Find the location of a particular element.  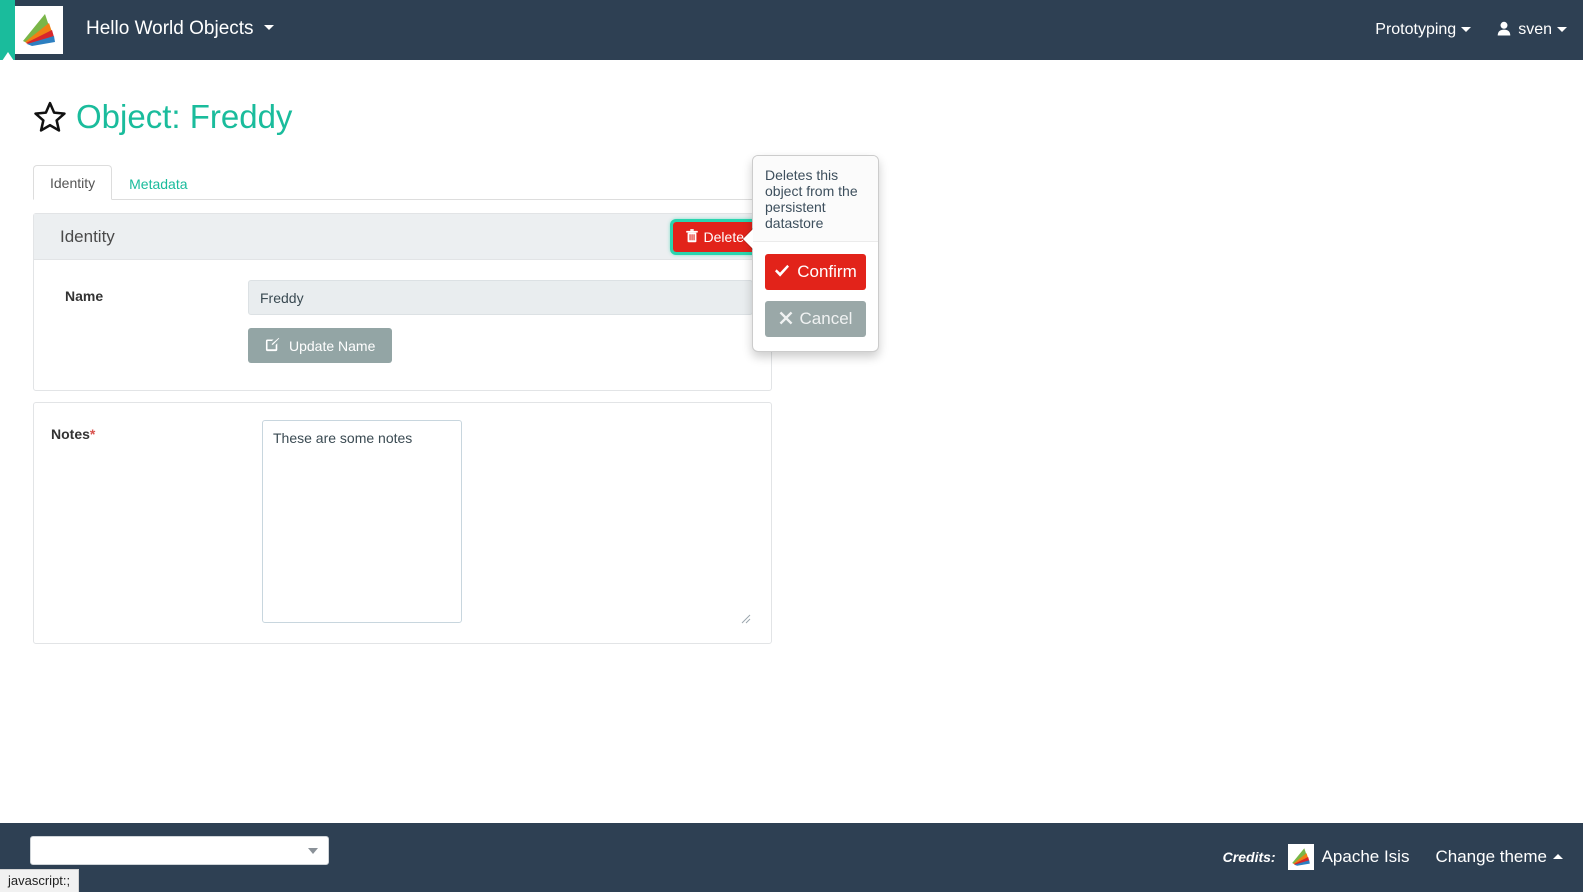

name-value-text: Freddy is located at coordinates (282, 297).